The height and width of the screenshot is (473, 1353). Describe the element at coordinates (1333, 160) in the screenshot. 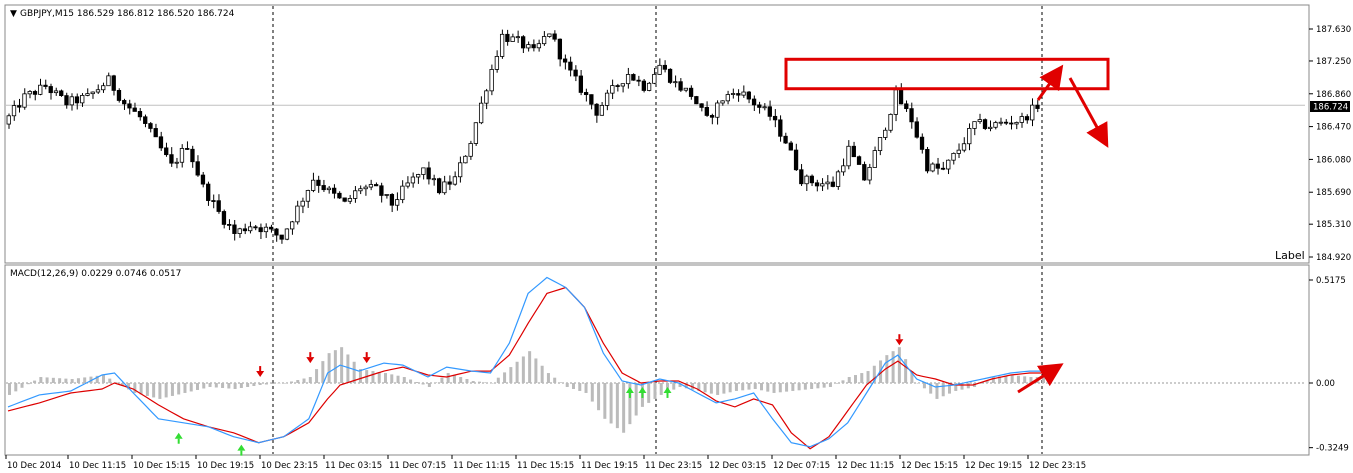

I see `price-tick-label: 186.080` at that location.